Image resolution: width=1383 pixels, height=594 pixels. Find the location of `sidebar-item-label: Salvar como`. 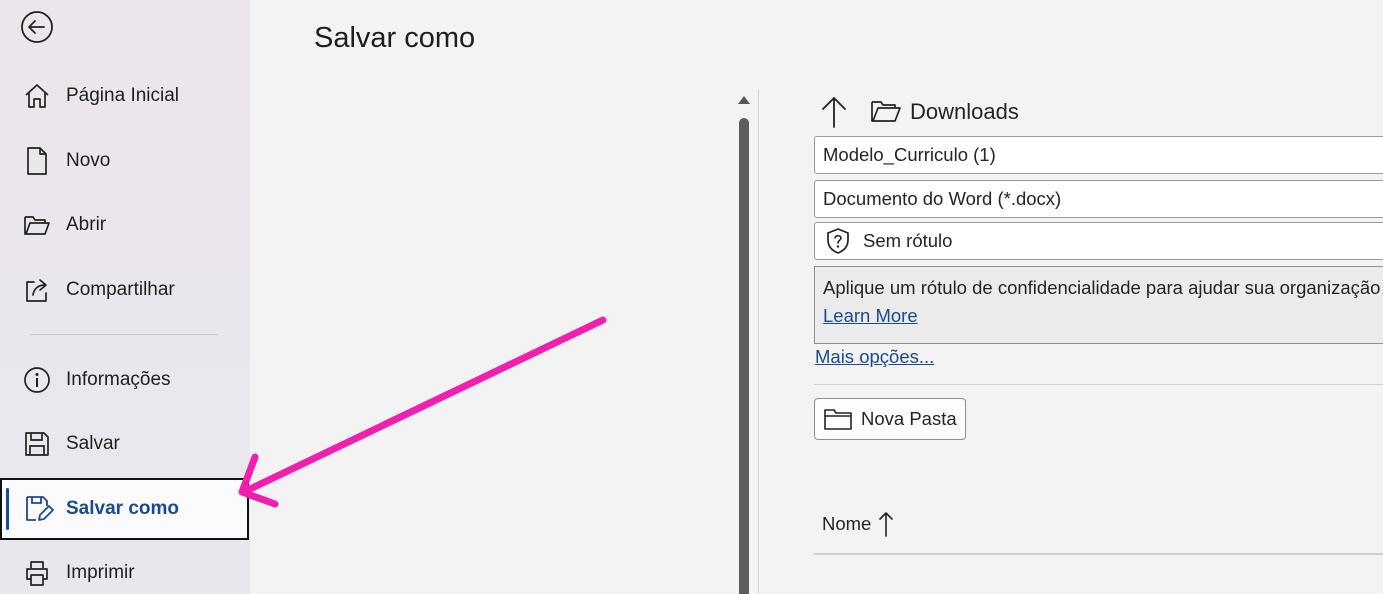

sidebar-item-label: Salvar como is located at coordinates (122, 508).